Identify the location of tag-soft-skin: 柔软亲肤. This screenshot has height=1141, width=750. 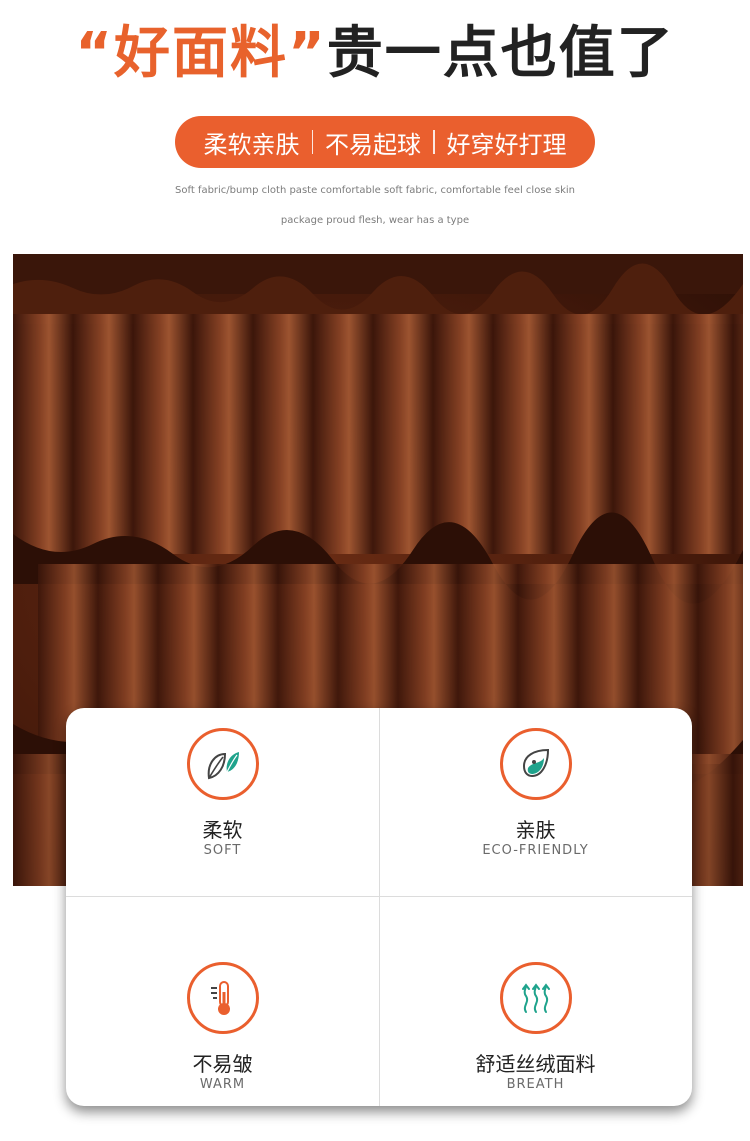
(251, 144).